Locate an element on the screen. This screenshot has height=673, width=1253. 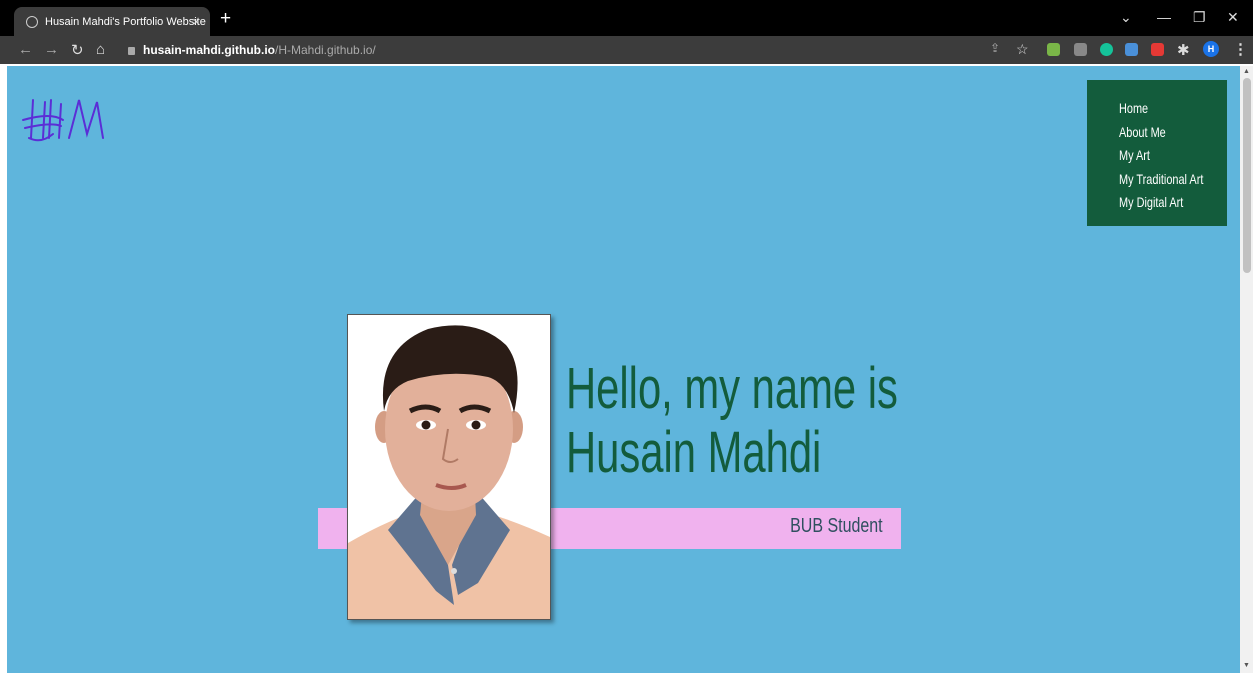
page-scrollbar: ▲ ▼ is located at coordinates (1246, 369).